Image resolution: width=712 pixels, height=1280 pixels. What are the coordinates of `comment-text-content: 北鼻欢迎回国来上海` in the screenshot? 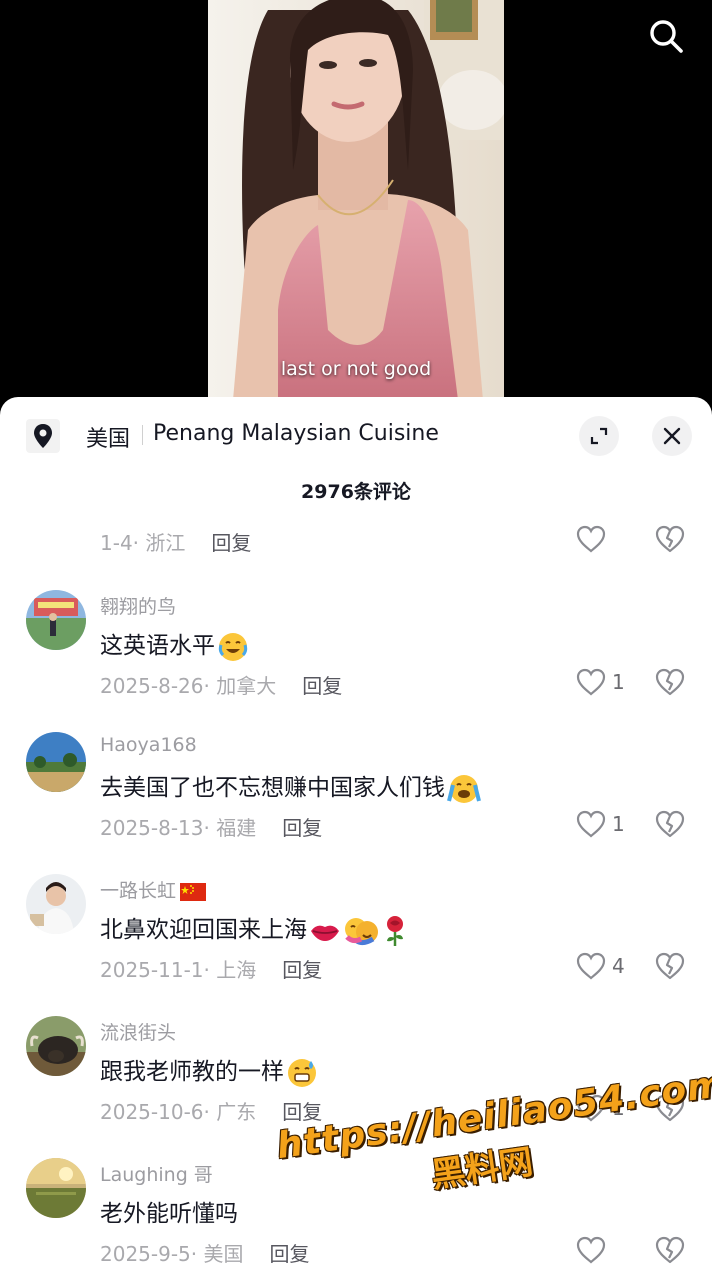 It's located at (203, 930).